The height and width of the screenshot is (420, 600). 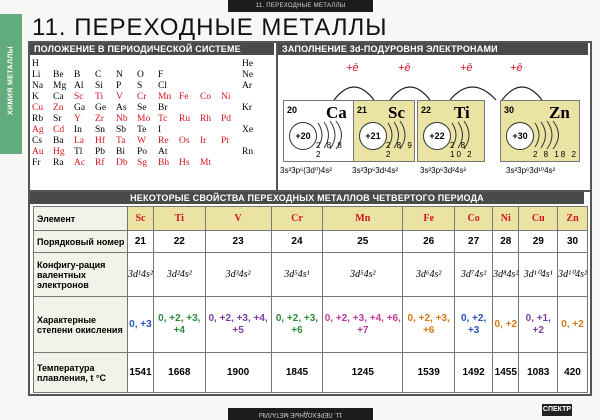 What do you see at coordinates (161, 75) in the screenshot?
I see `periodic-cell: F` at bounding box center [161, 75].